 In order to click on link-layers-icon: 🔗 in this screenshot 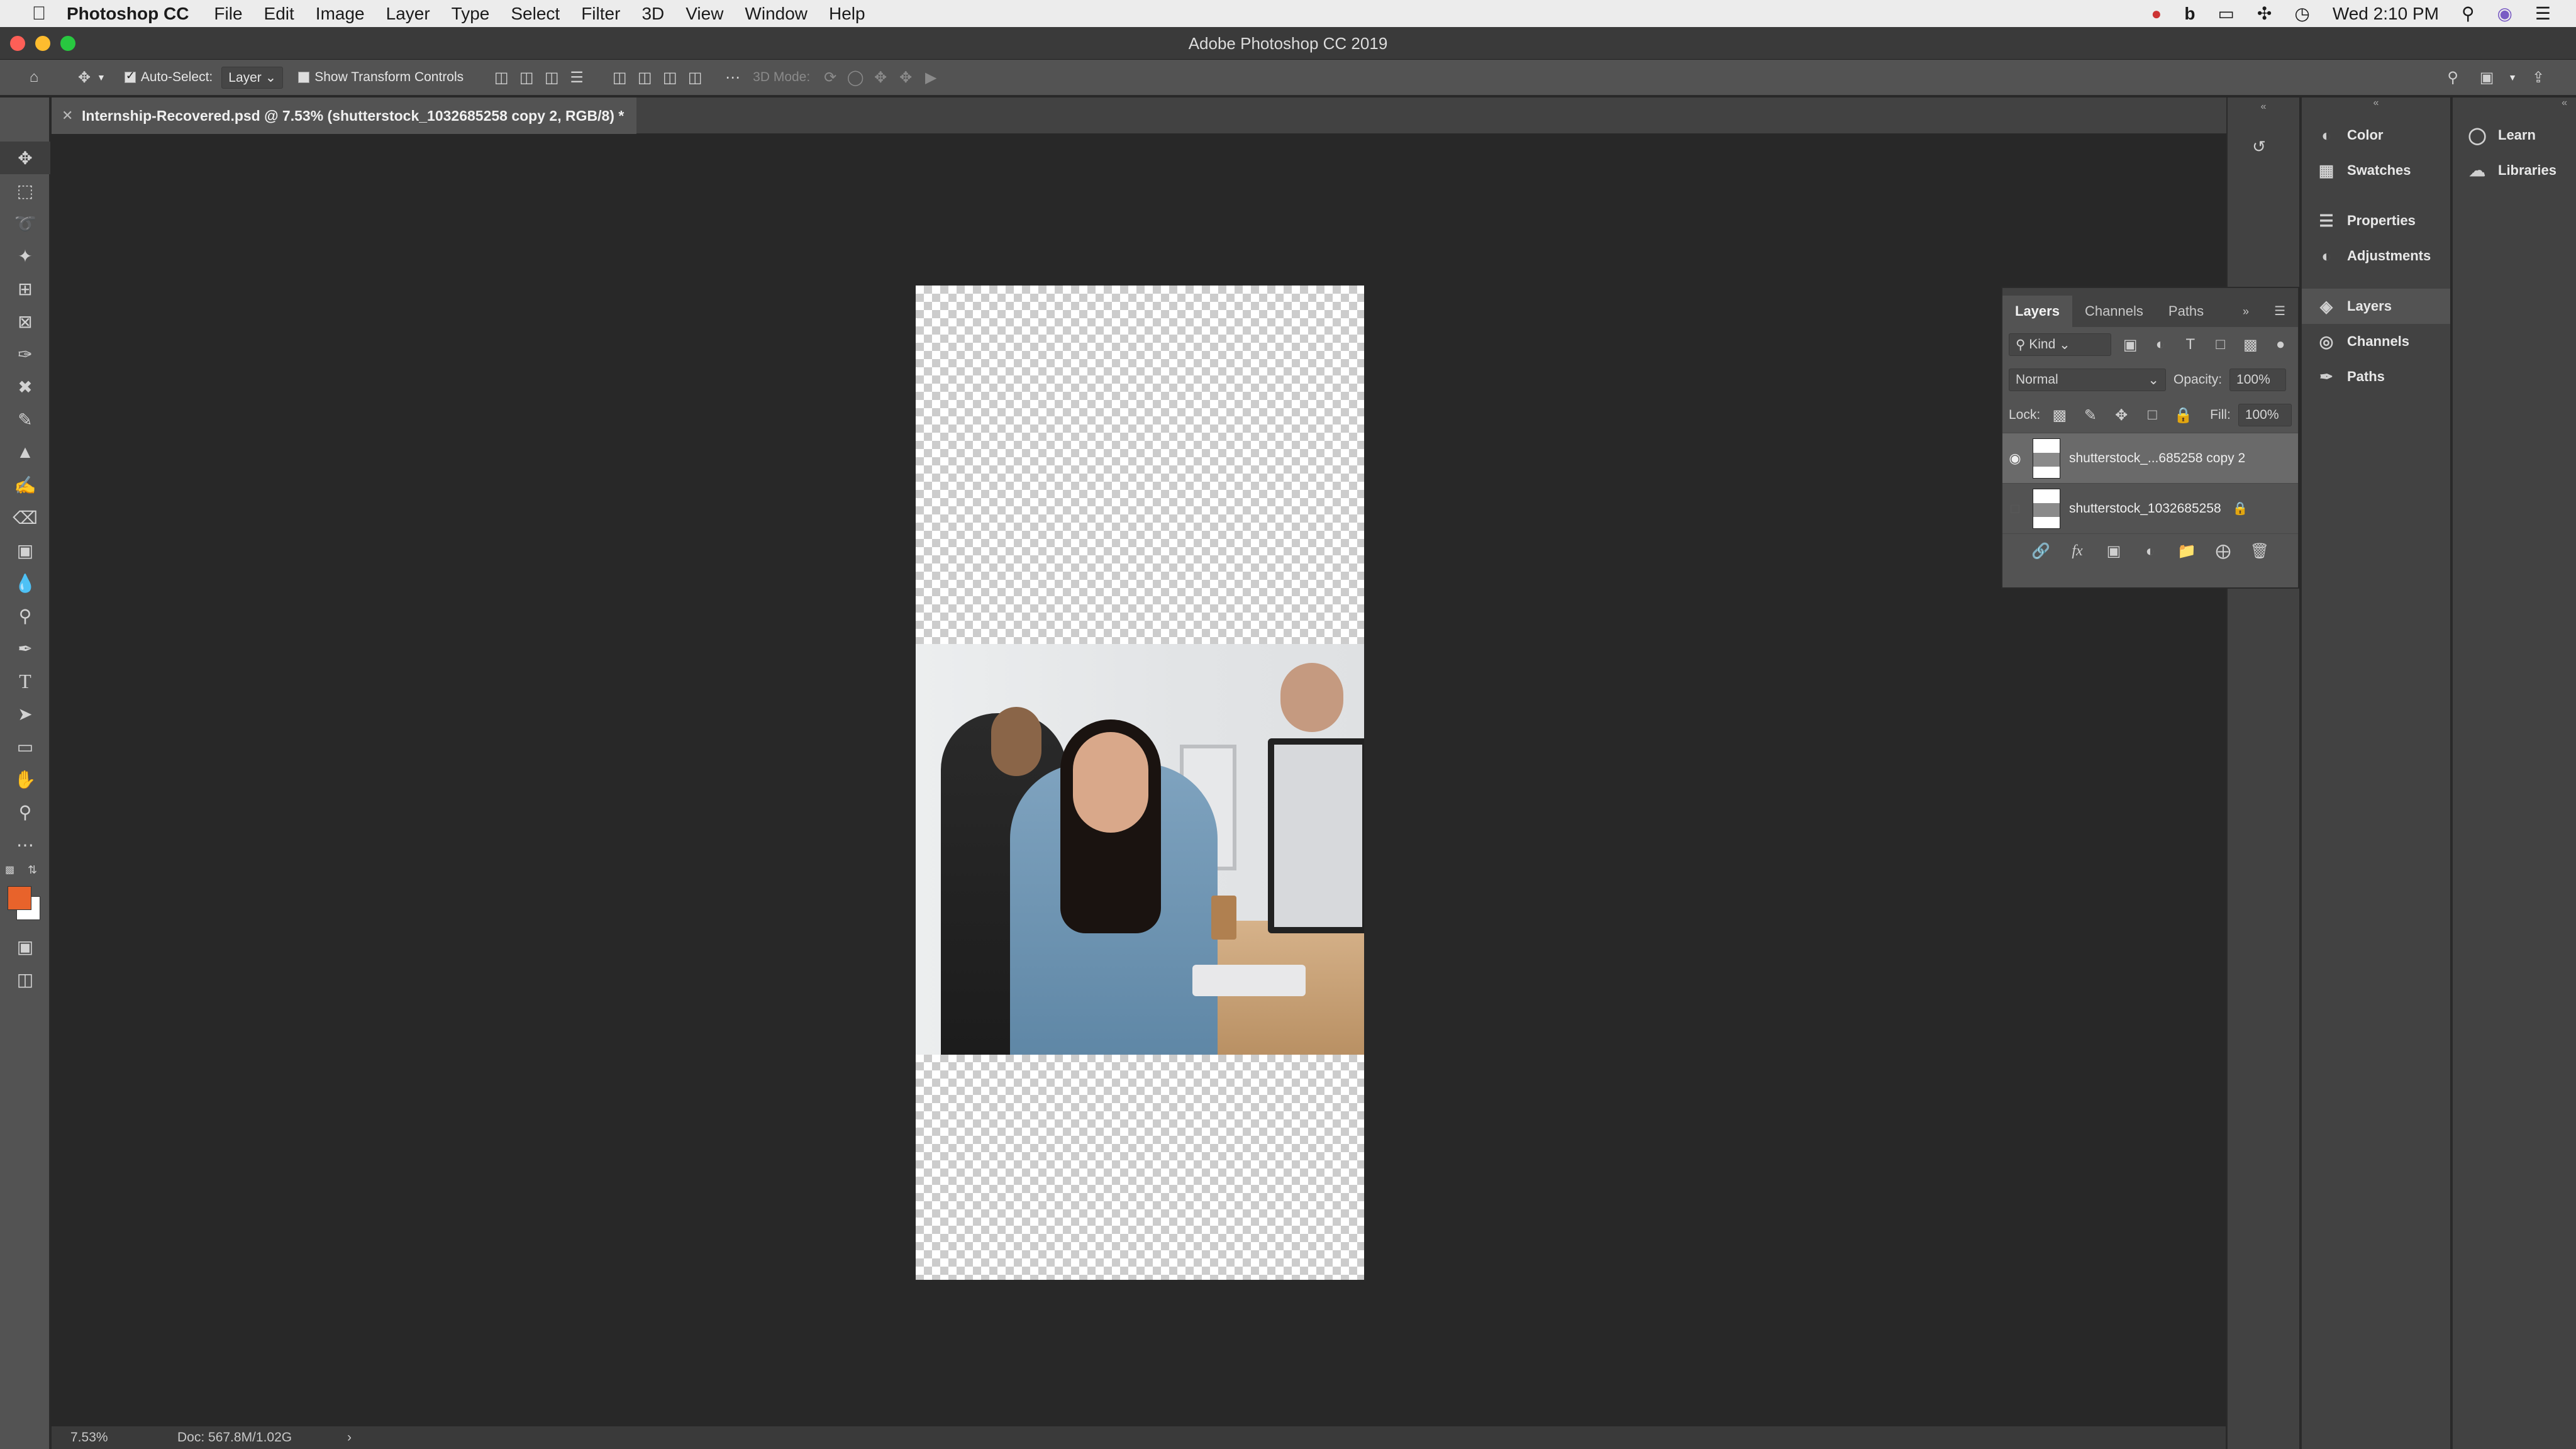, I will do `click(2040, 551)`.